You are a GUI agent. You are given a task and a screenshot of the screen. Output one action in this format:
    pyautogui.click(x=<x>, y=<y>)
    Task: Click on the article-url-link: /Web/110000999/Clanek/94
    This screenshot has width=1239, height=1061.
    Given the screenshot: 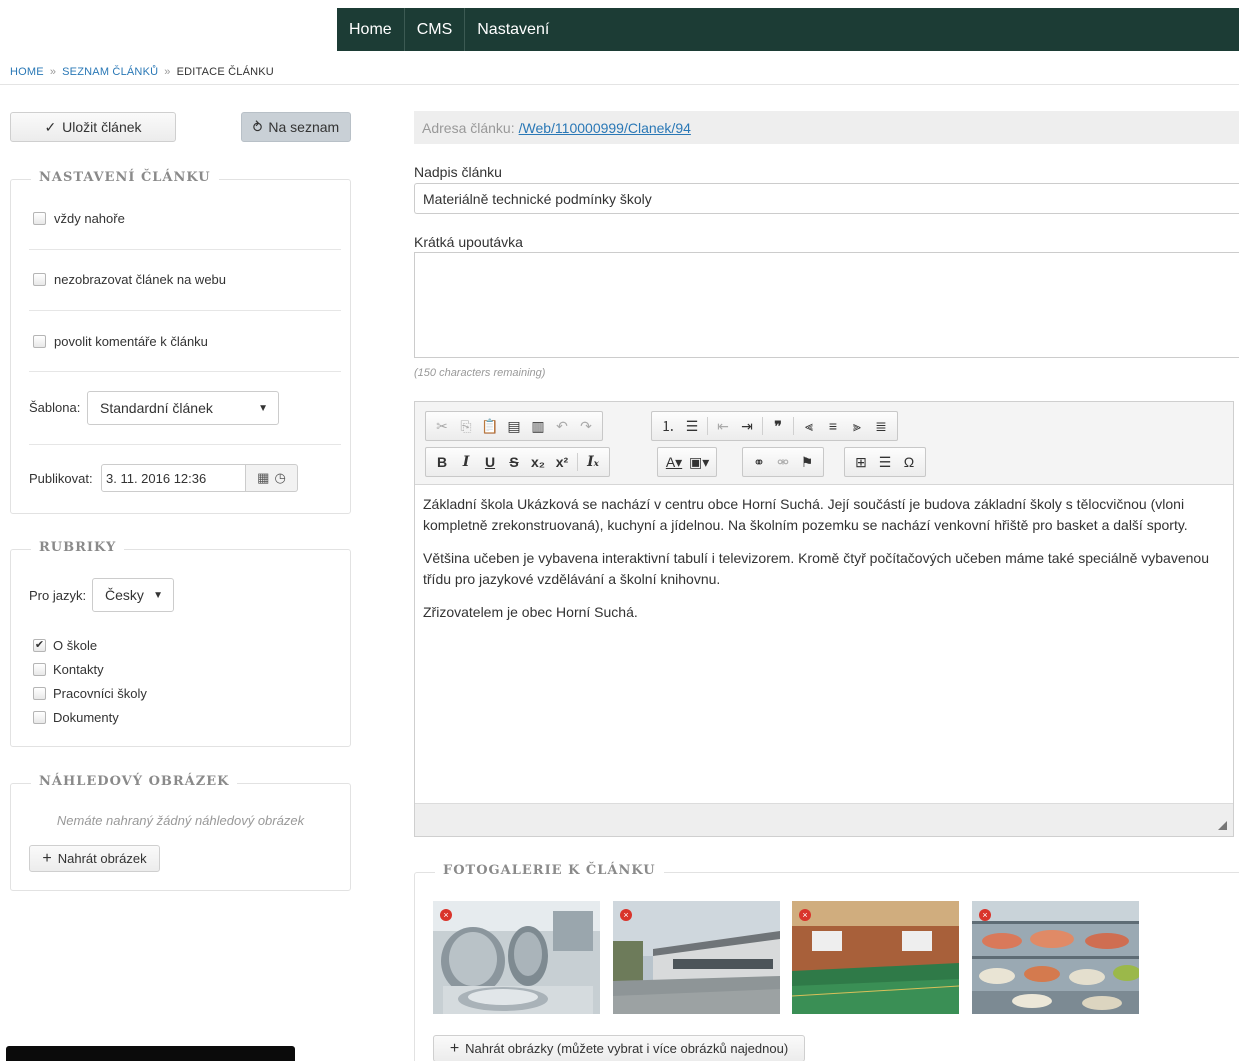 What is the action you would take?
    pyautogui.click(x=605, y=128)
    